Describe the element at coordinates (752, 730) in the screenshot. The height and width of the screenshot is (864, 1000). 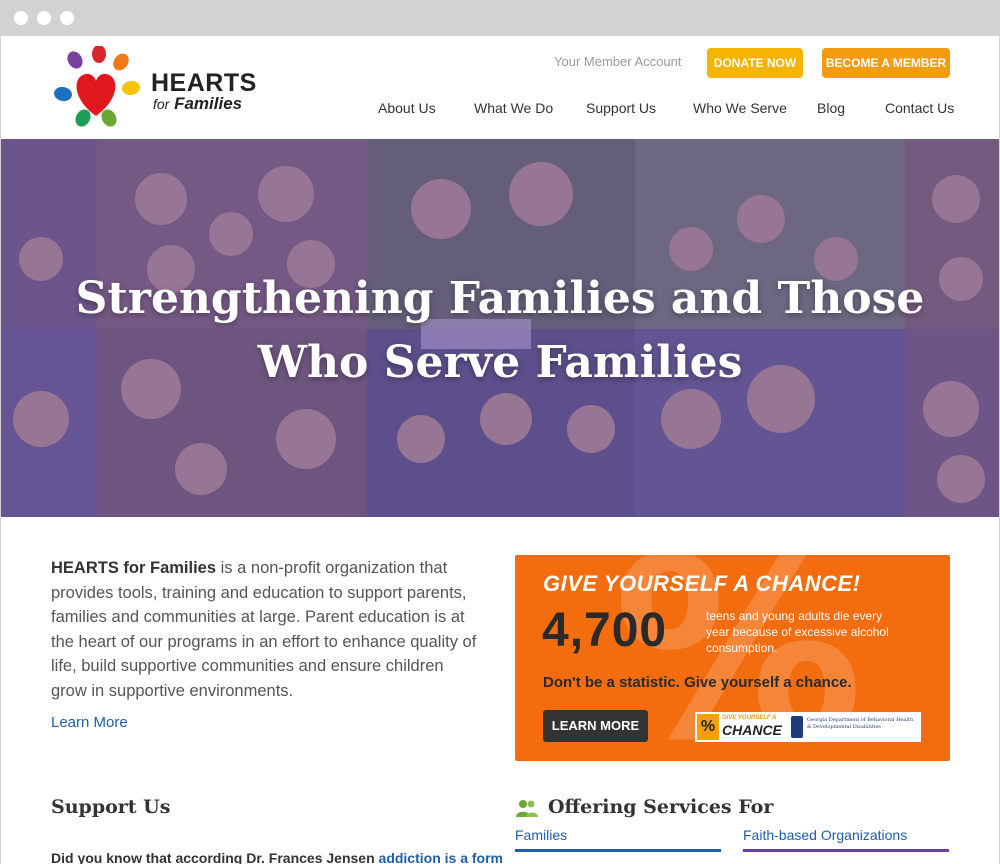
I see `badge-chance-text: CHANCE` at that location.